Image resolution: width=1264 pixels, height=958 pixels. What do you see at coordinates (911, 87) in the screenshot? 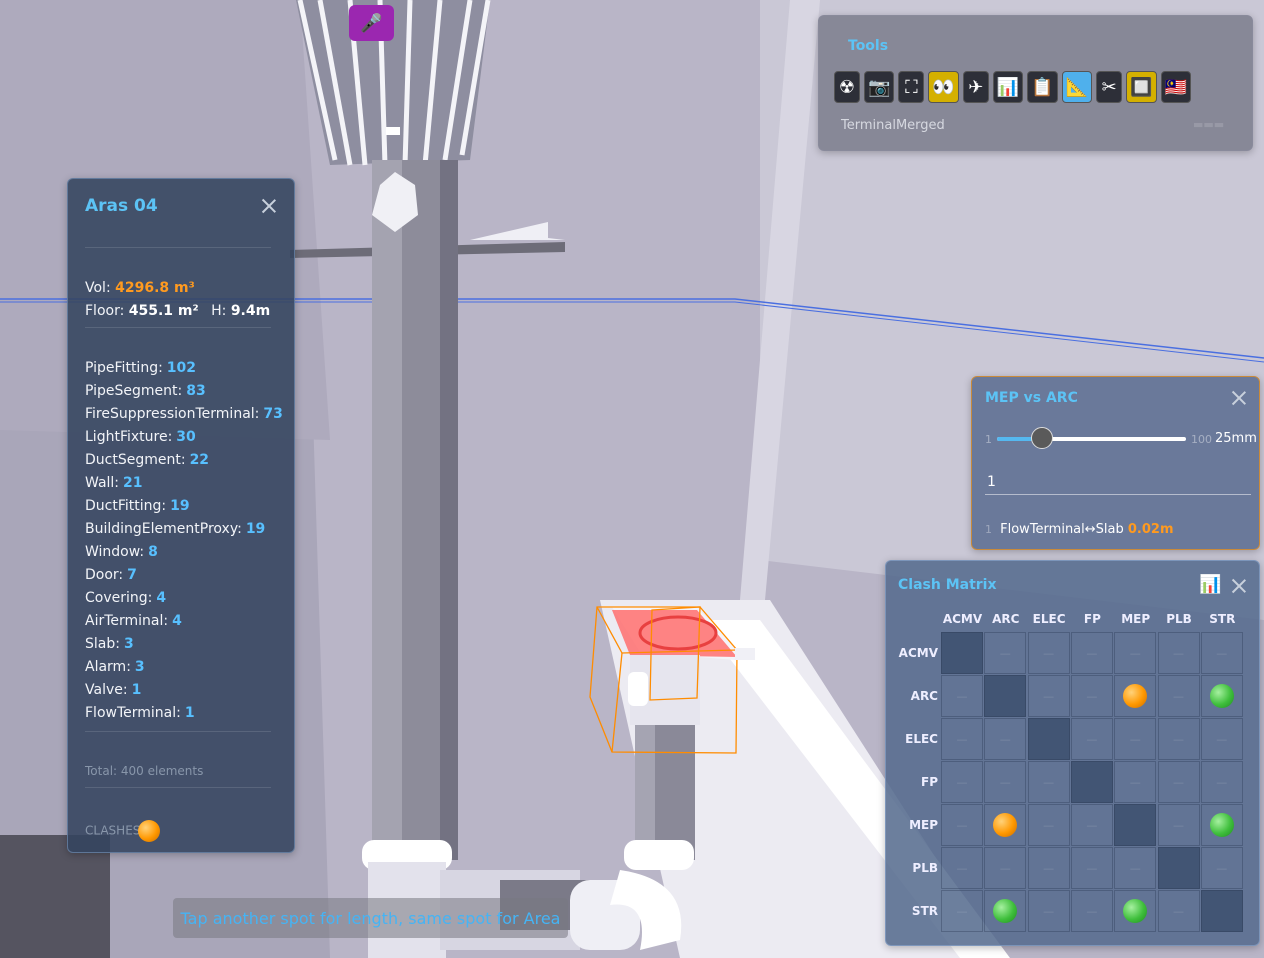
I see `fullscreen-tool-button: ⛶` at bounding box center [911, 87].